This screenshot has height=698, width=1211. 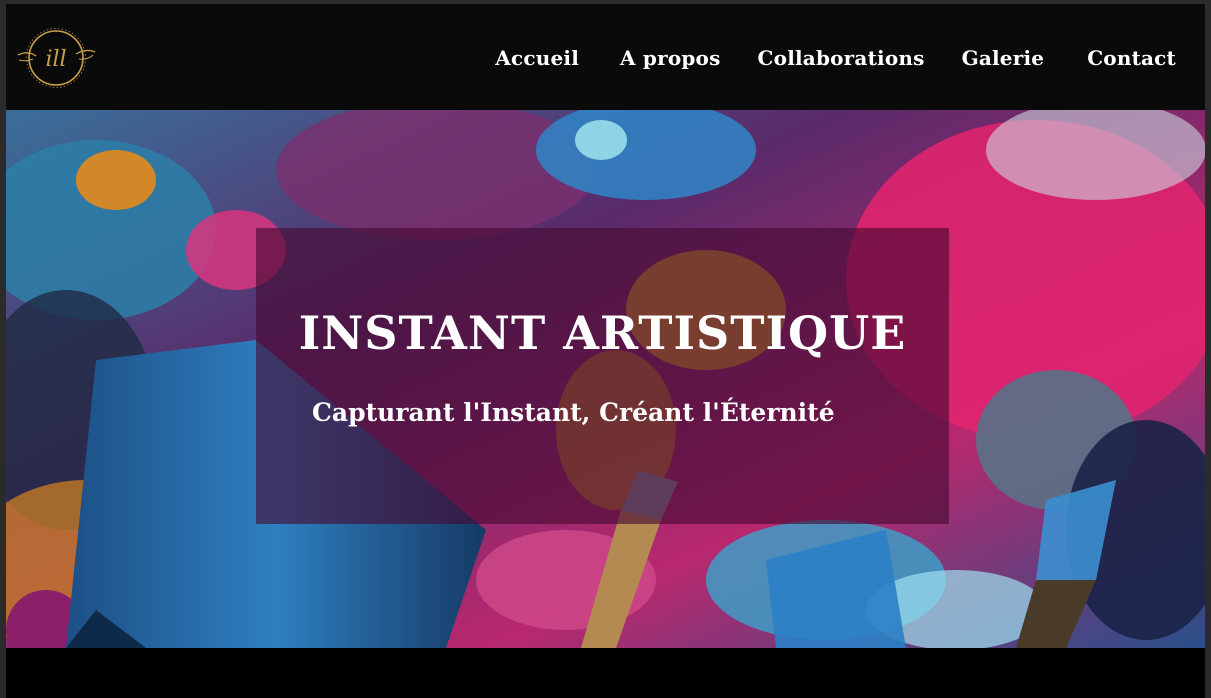 I want to click on nav-item-accueil: Accueil, so click(x=537, y=58).